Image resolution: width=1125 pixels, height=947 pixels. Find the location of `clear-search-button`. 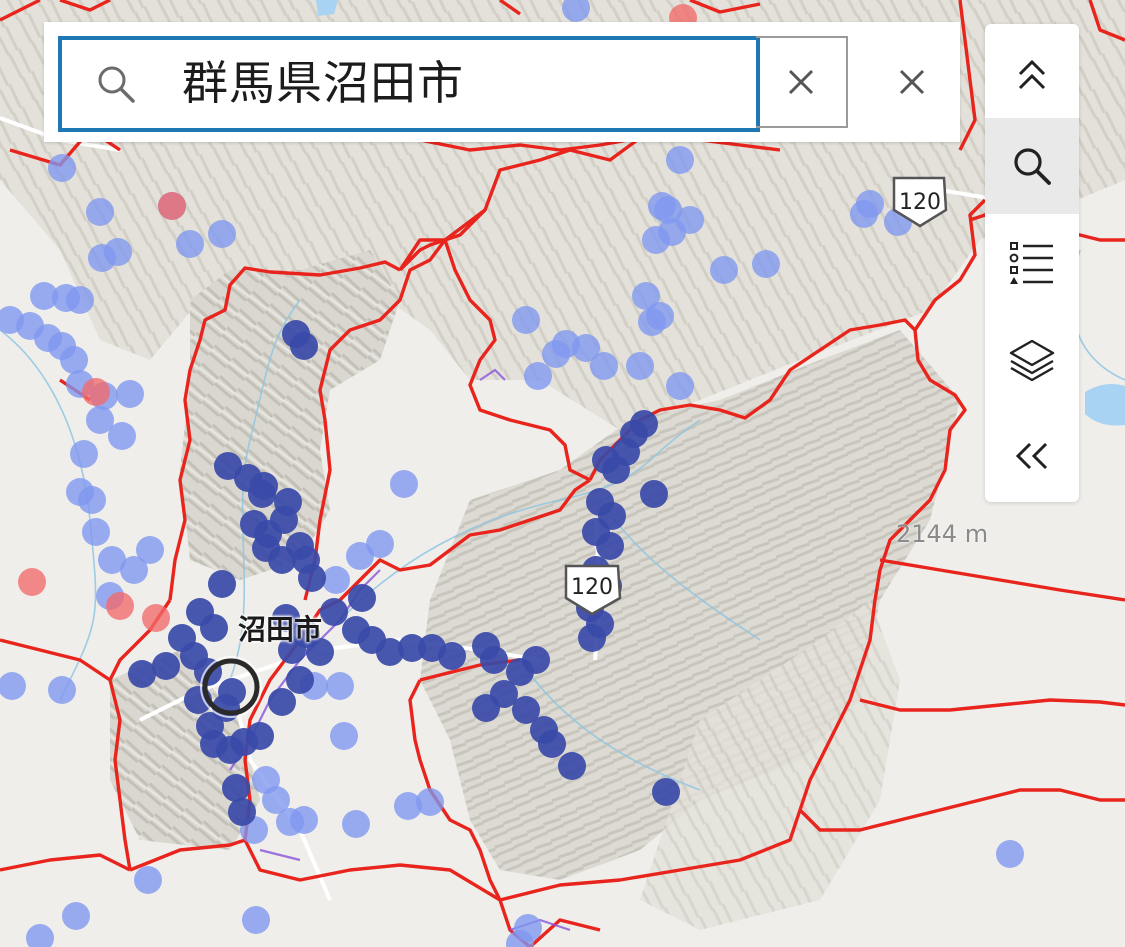

clear-search-button is located at coordinates (802, 82).